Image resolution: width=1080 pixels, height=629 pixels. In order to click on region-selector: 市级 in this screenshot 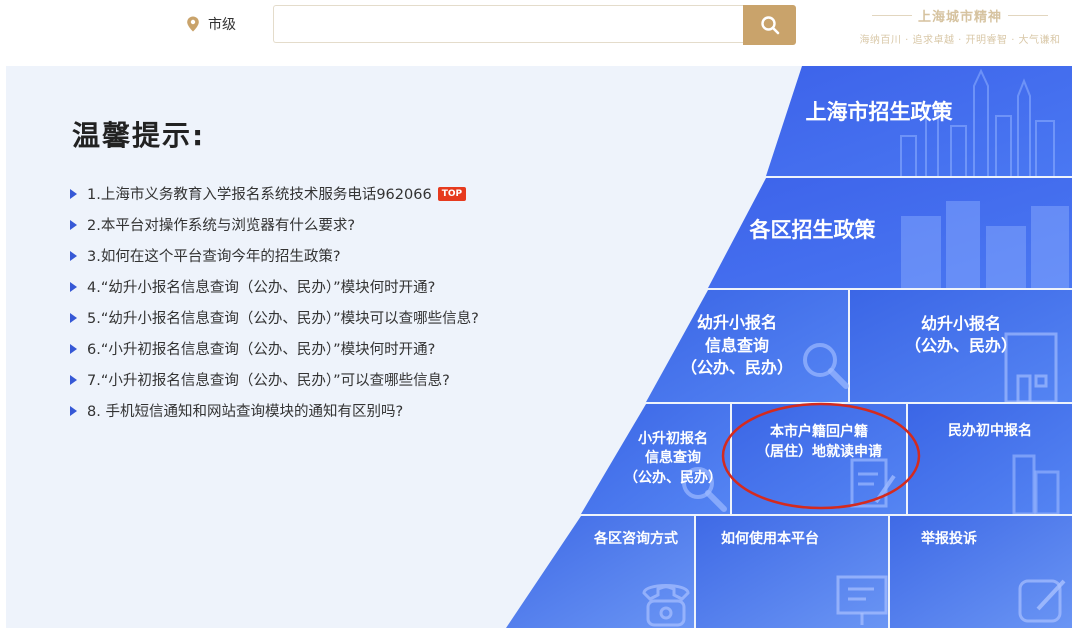, I will do `click(211, 24)`.